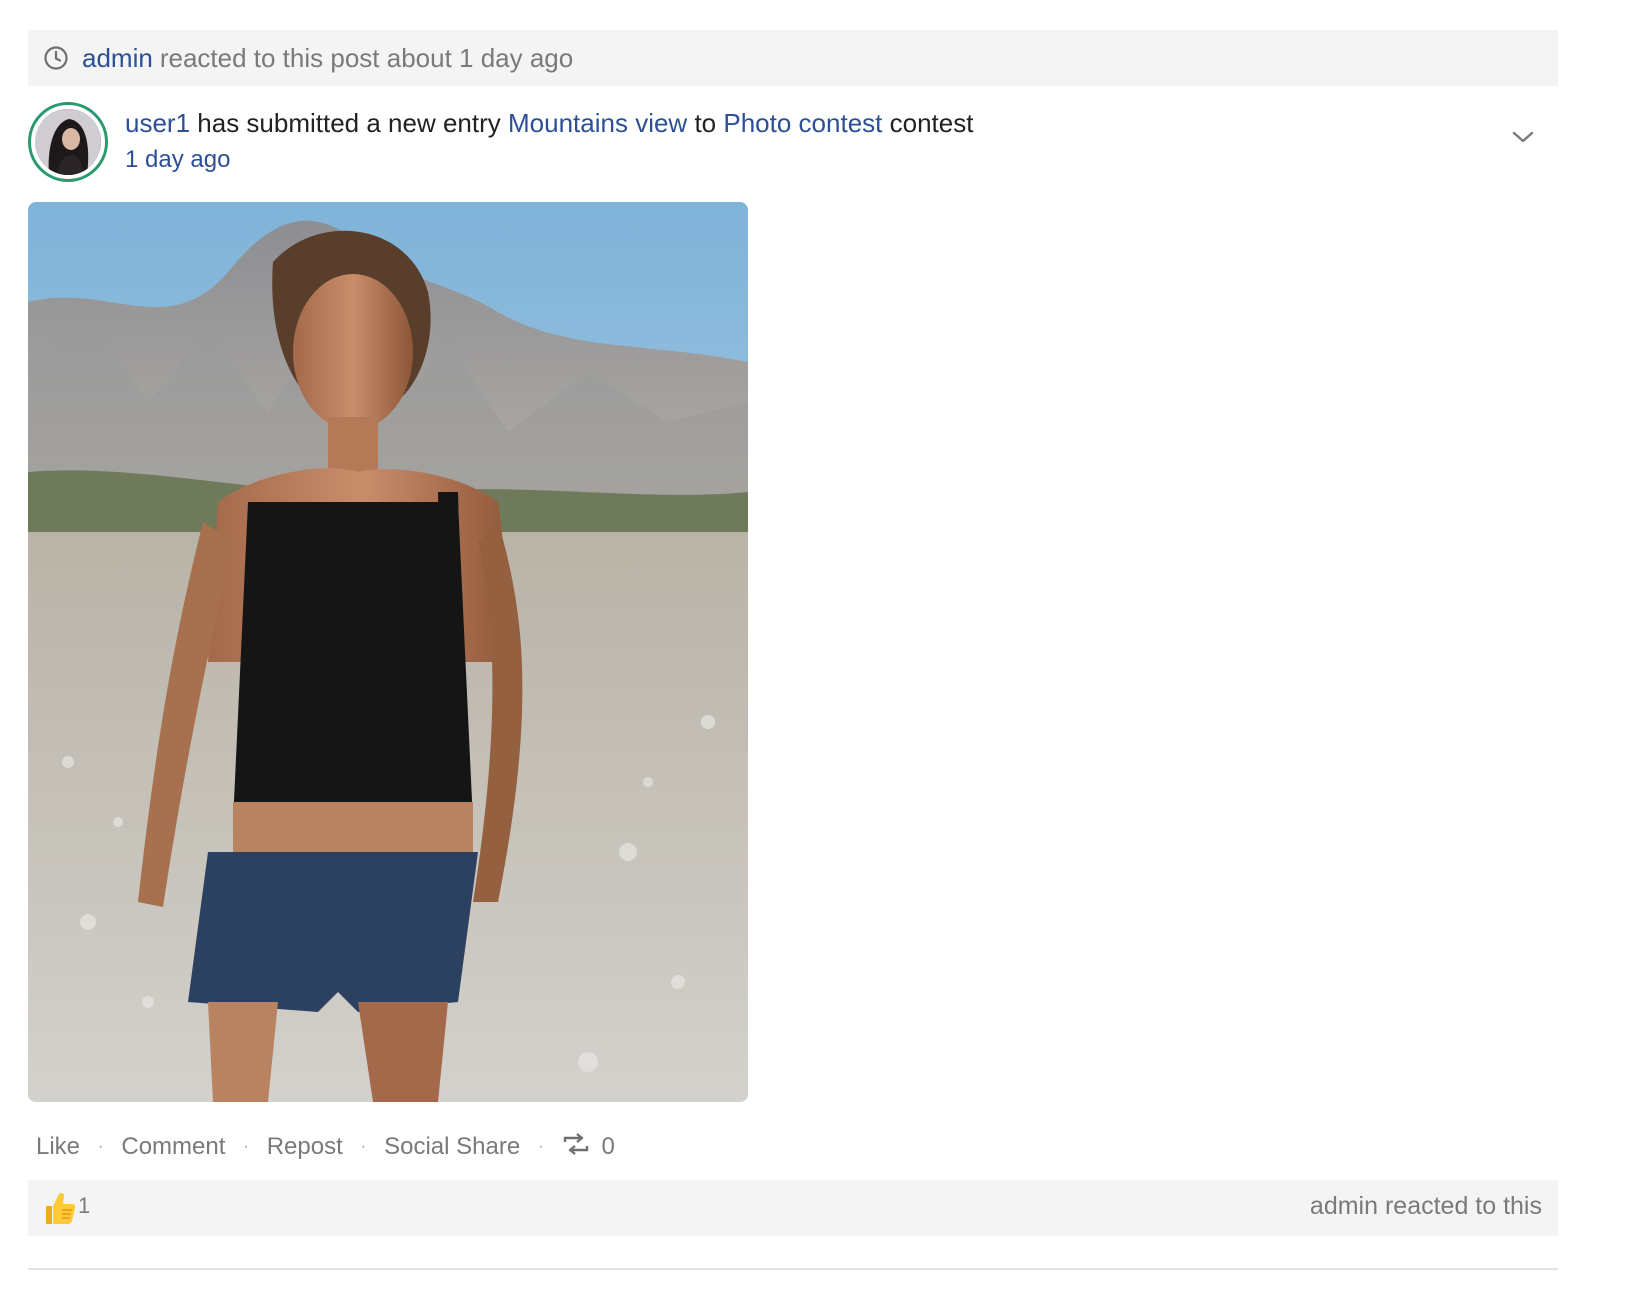  Describe the element at coordinates (60, 1208) in the screenshot. I see `thumbs-up-icon` at that location.